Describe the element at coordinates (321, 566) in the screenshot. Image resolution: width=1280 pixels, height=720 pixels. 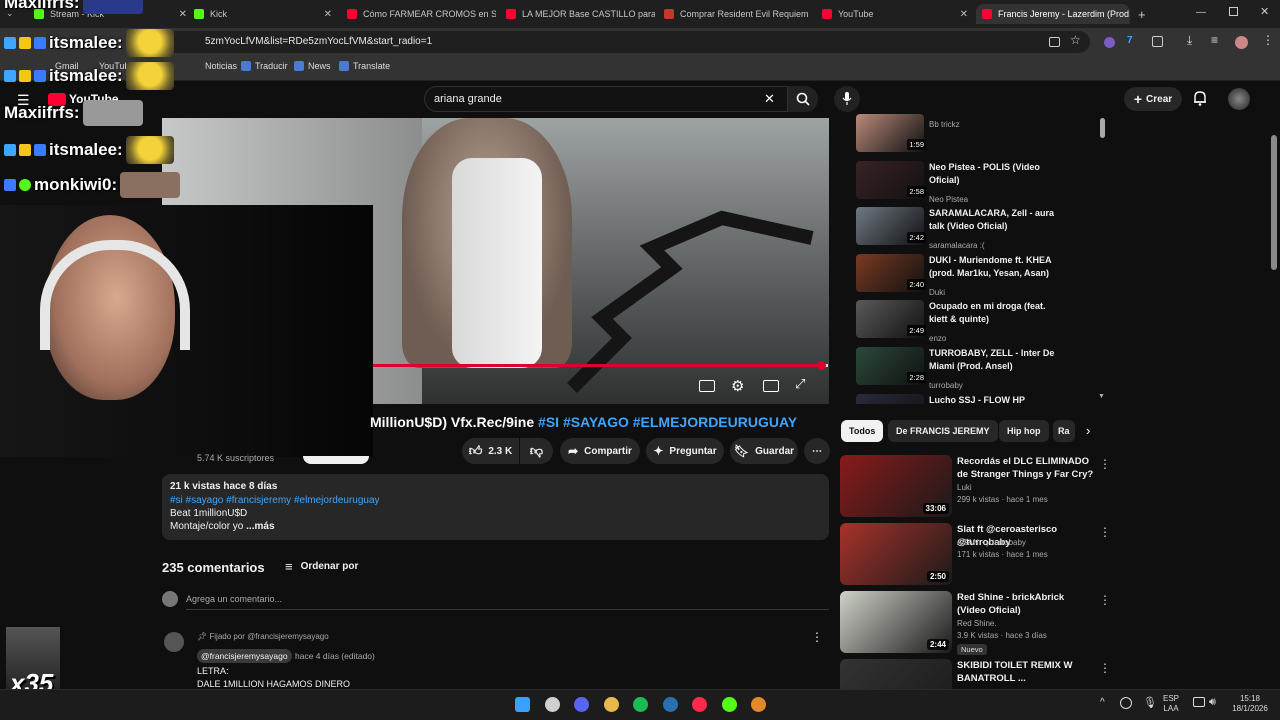
I see `sort-comments-button: ≡ Ordenar por` at that location.